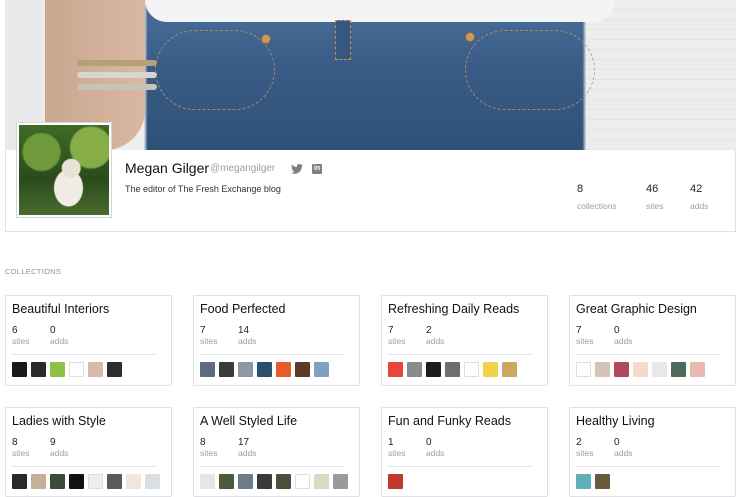 The height and width of the screenshot is (497, 740). Describe the element at coordinates (317, 169) in the screenshot. I see `linkedin-icon: in` at that location.